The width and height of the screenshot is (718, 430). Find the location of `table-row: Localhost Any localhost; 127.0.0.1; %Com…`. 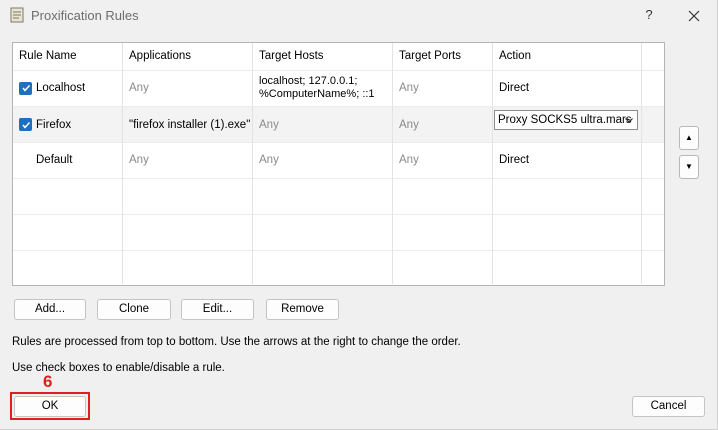

table-row: Localhost Any localhost; 127.0.0.1; %Com… is located at coordinates (338, 88).